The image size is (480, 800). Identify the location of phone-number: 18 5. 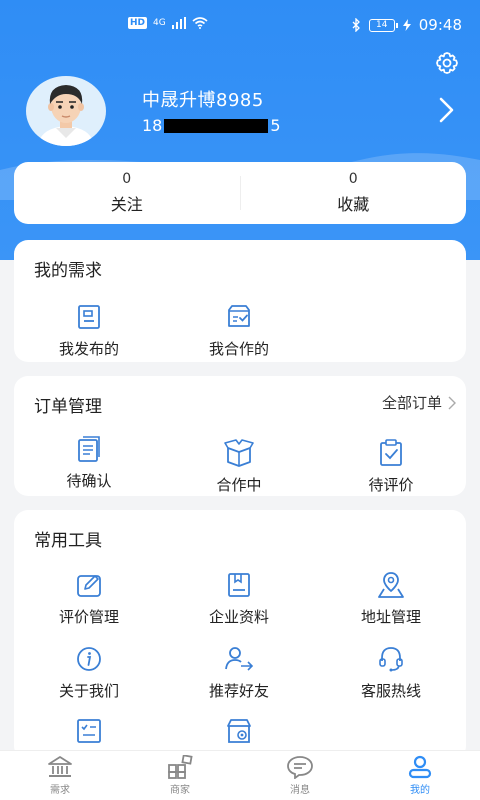
(211, 125).